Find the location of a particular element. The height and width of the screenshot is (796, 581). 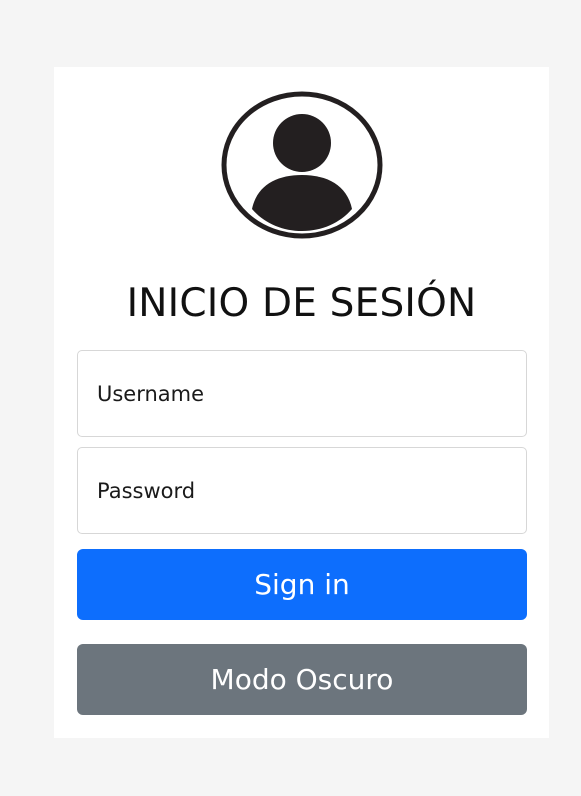

username-input is located at coordinates (302, 393).